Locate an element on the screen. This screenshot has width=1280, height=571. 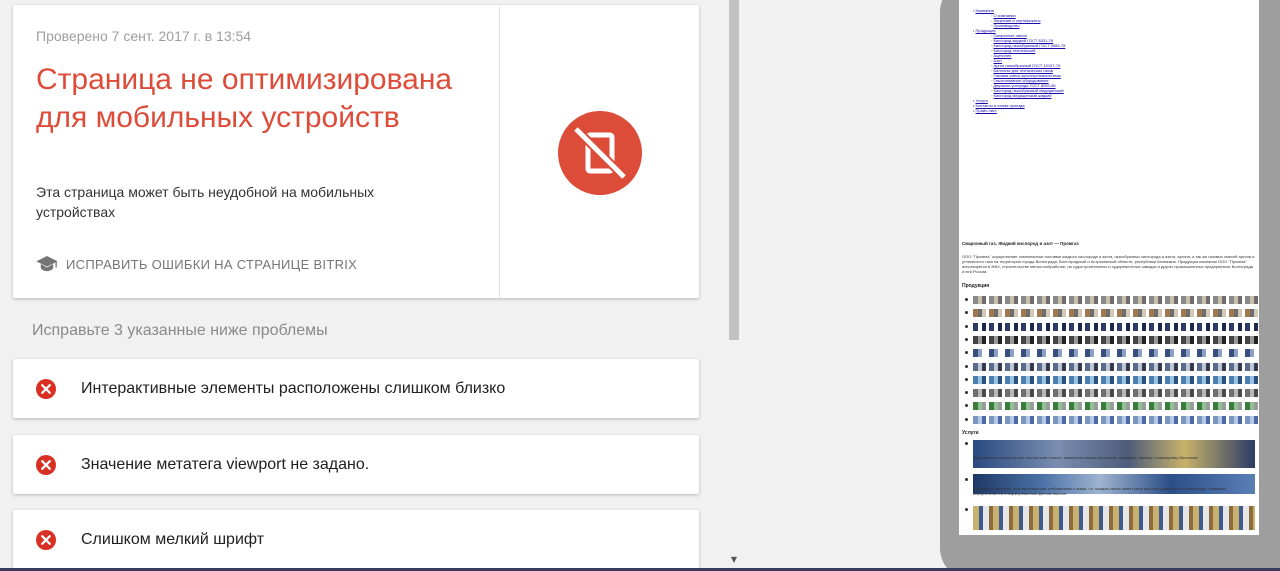
checked-timestamp: Проверено 7 сент. 2017 г. в 13:54 is located at coordinates (144, 36).